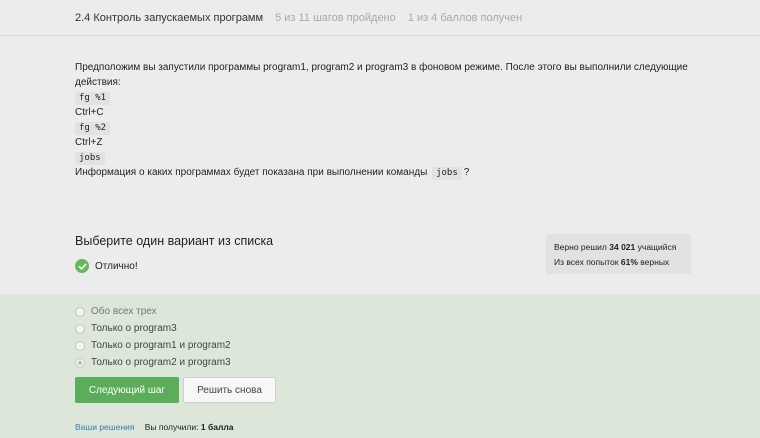 This screenshot has height=438, width=760. Describe the element at coordinates (90, 158) in the screenshot. I see `code-jobs: jobs` at that location.